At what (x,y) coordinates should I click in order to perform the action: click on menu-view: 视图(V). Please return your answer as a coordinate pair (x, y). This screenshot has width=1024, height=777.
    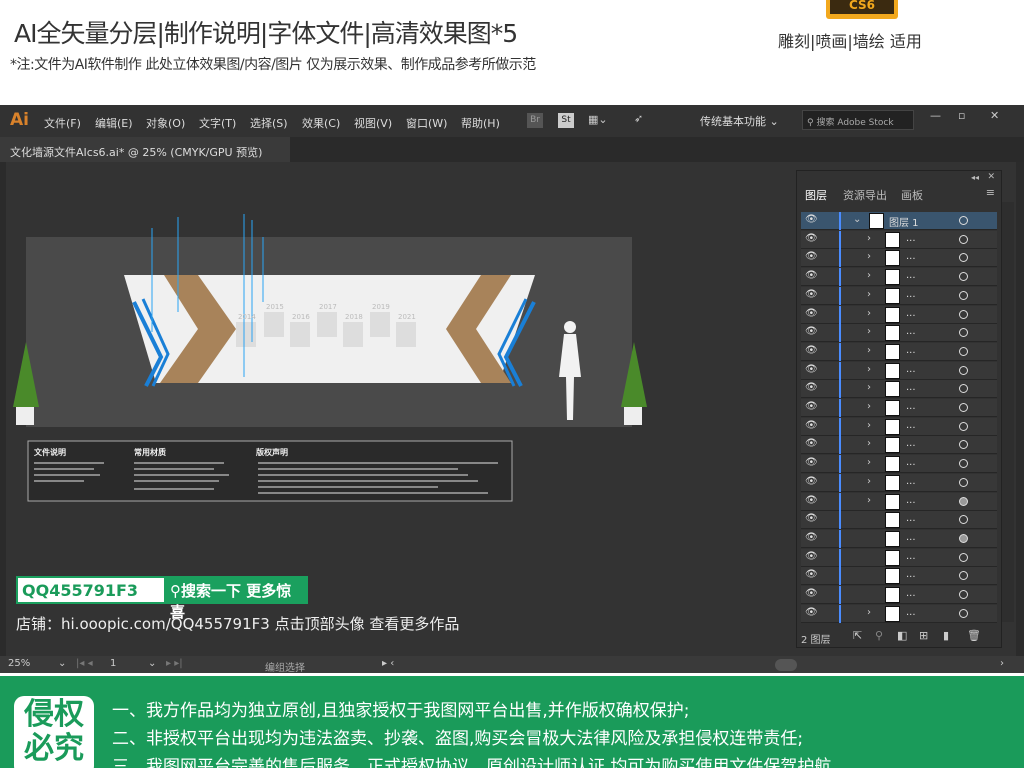
    Looking at the image, I should click on (373, 123).